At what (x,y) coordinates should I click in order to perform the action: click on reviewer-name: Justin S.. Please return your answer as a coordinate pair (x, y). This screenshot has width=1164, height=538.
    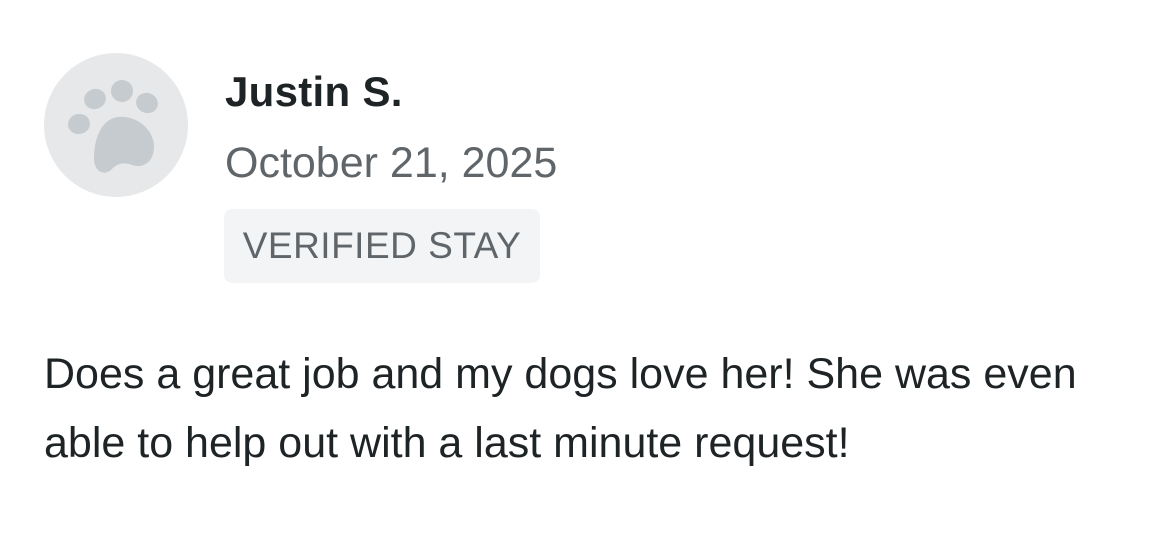
    Looking at the image, I should click on (314, 91).